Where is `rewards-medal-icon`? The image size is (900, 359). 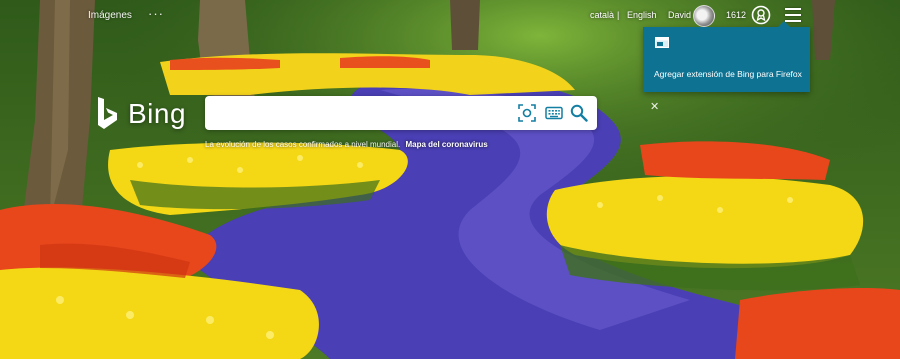
rewards-medal-icon is located at coordinates (761, 15).